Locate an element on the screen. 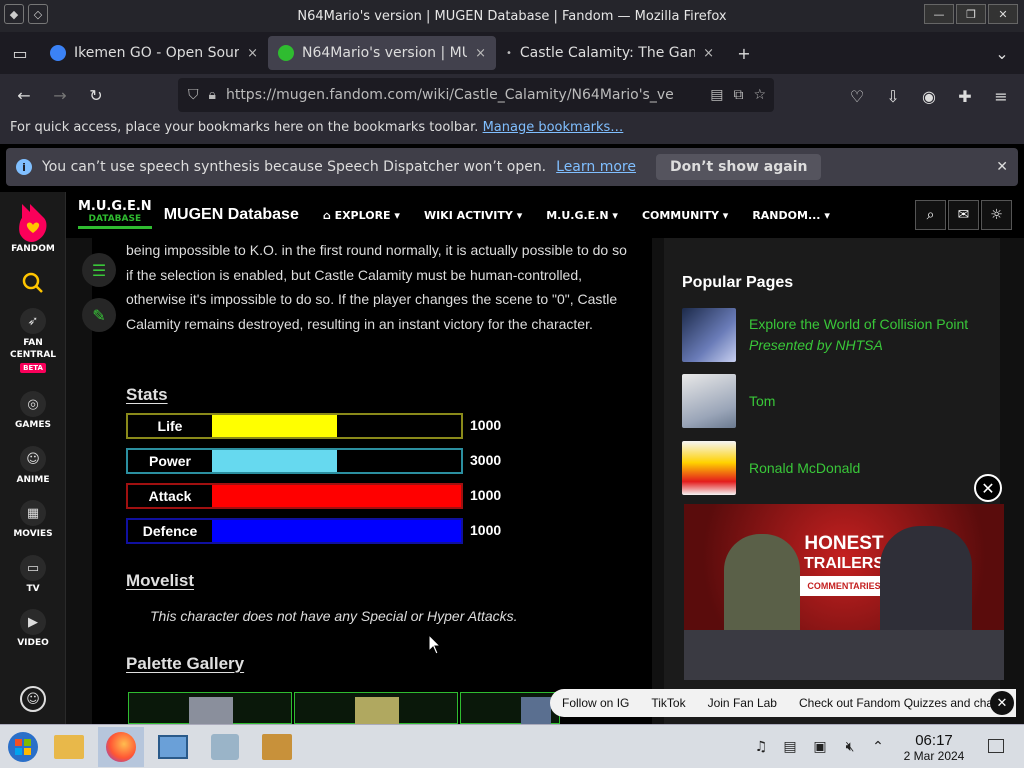 Image resolution: width=1024 pixels, height=768 pixels. rail-item-games: ◎ GAMES is located at coordinates (33, 410).